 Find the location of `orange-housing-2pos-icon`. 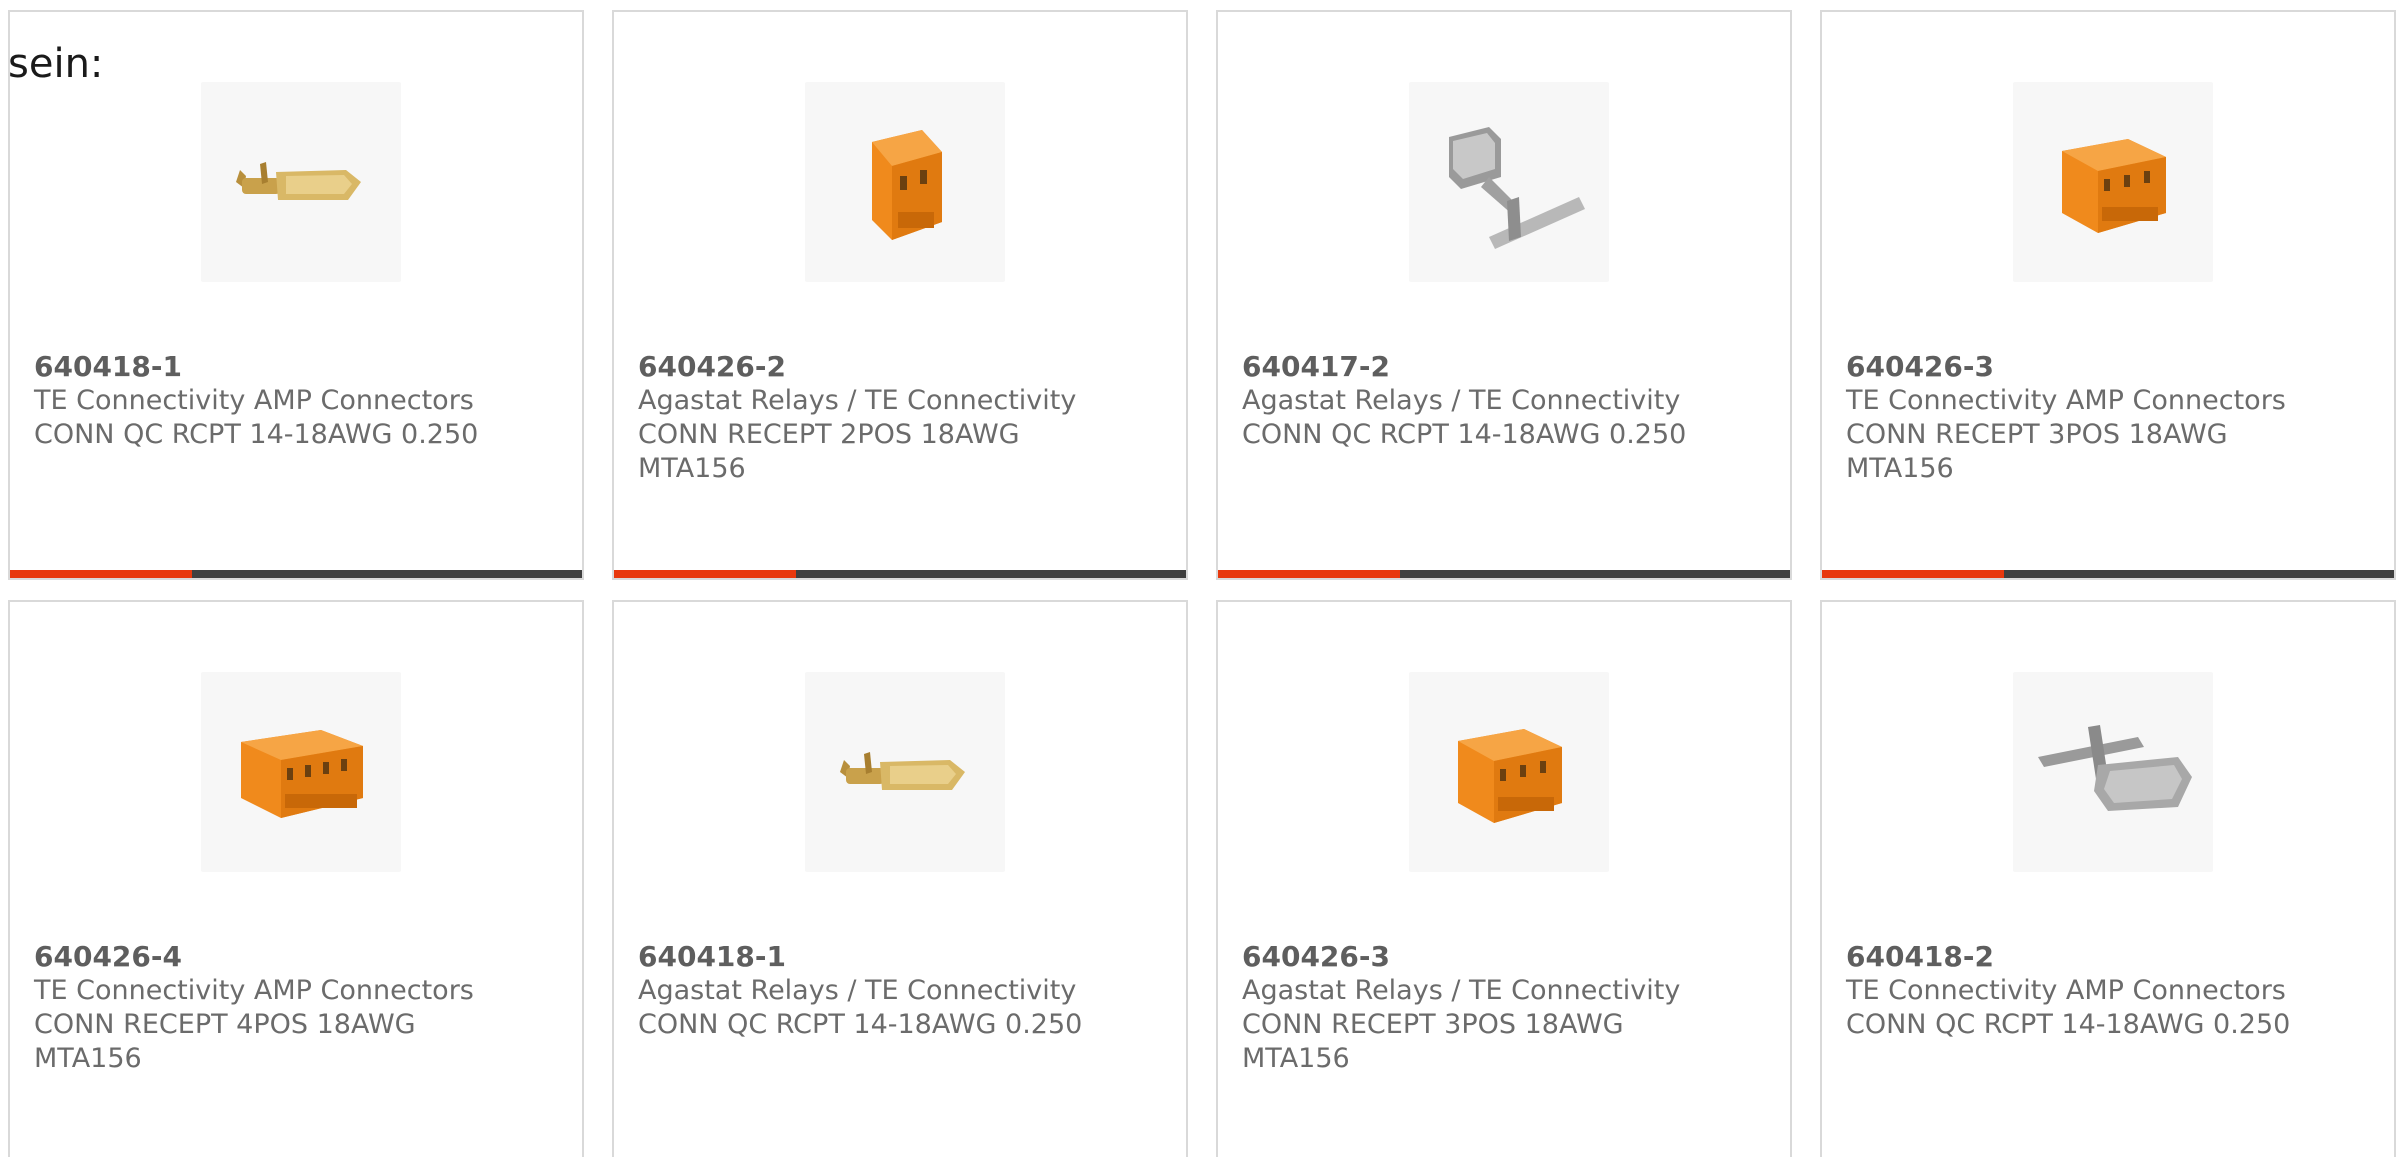

orange-housing-2pos-icon is located at coordinates (907, 185).